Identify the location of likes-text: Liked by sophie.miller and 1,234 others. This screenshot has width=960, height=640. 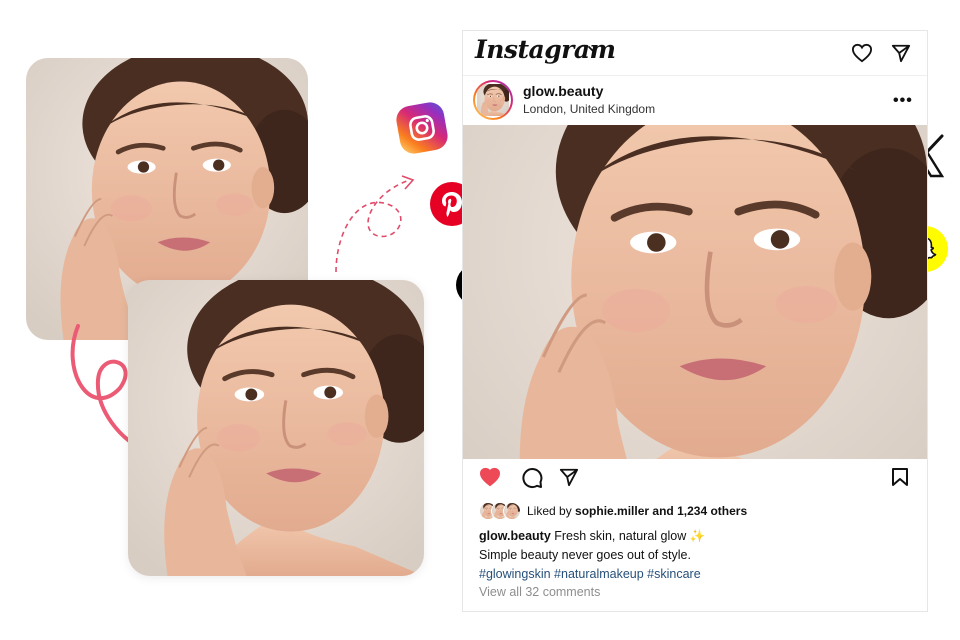
(637, 511).